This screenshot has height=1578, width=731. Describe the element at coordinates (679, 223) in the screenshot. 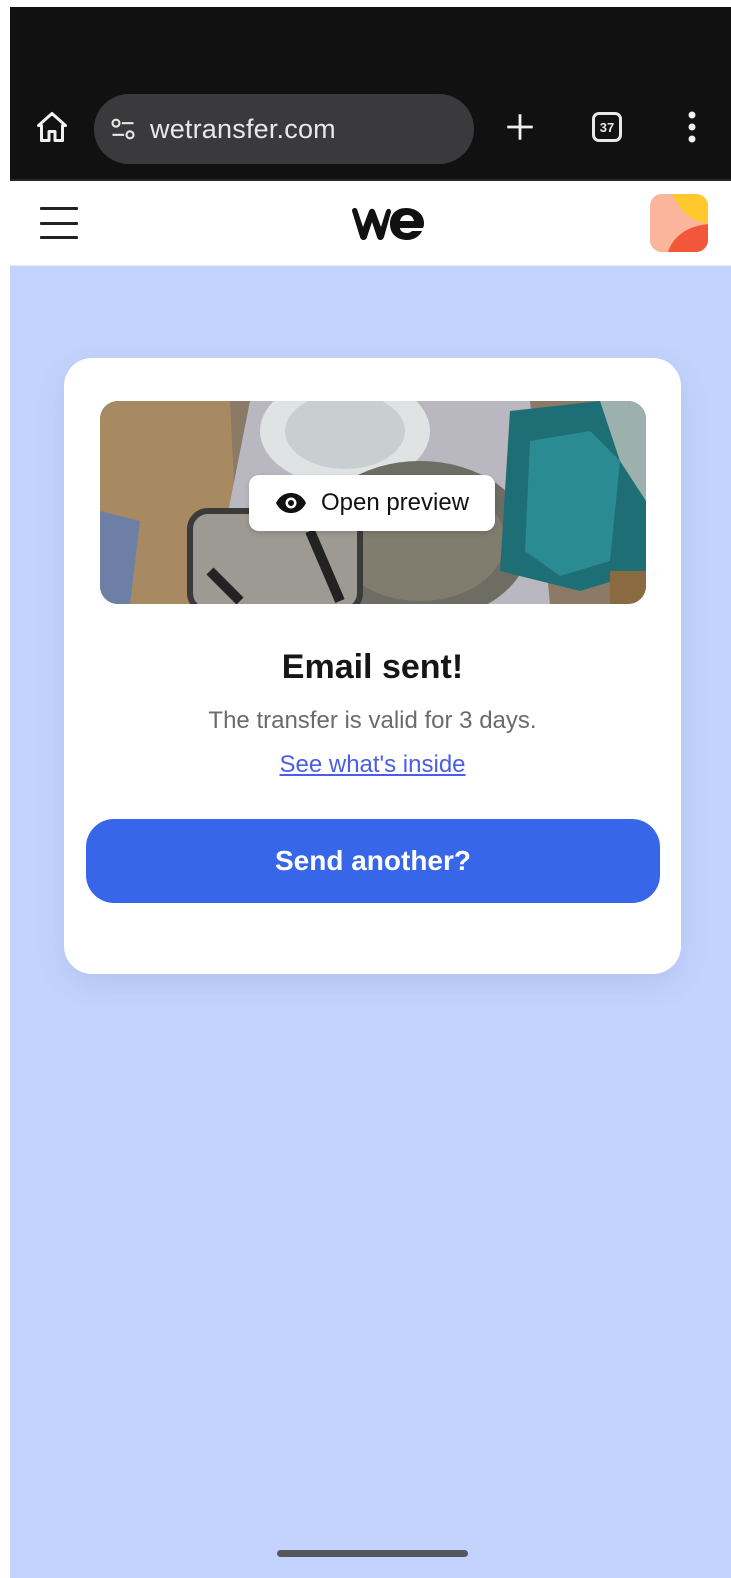

I see `app-badge-icon` at that location.